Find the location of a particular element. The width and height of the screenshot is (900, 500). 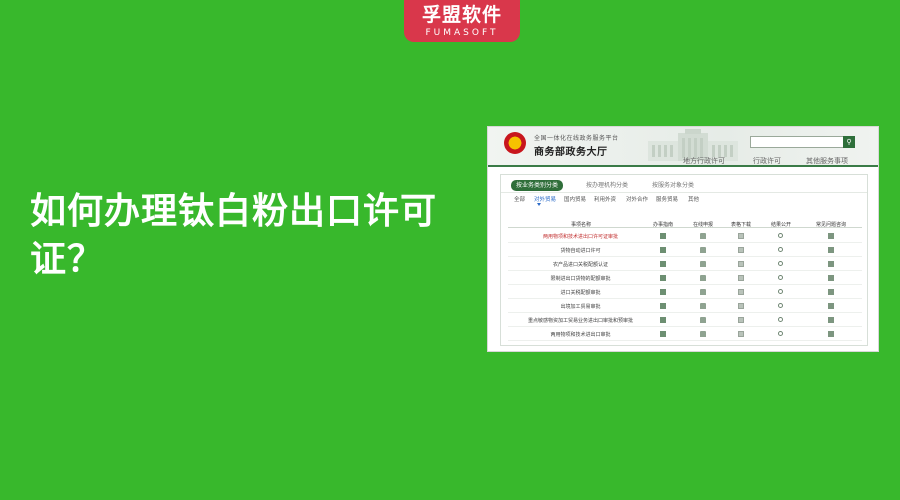

table-header: 事项名称 办事指南 在线申报 表格下载 结果公开 常见问题咨询 is located at coordinates (685, 223).